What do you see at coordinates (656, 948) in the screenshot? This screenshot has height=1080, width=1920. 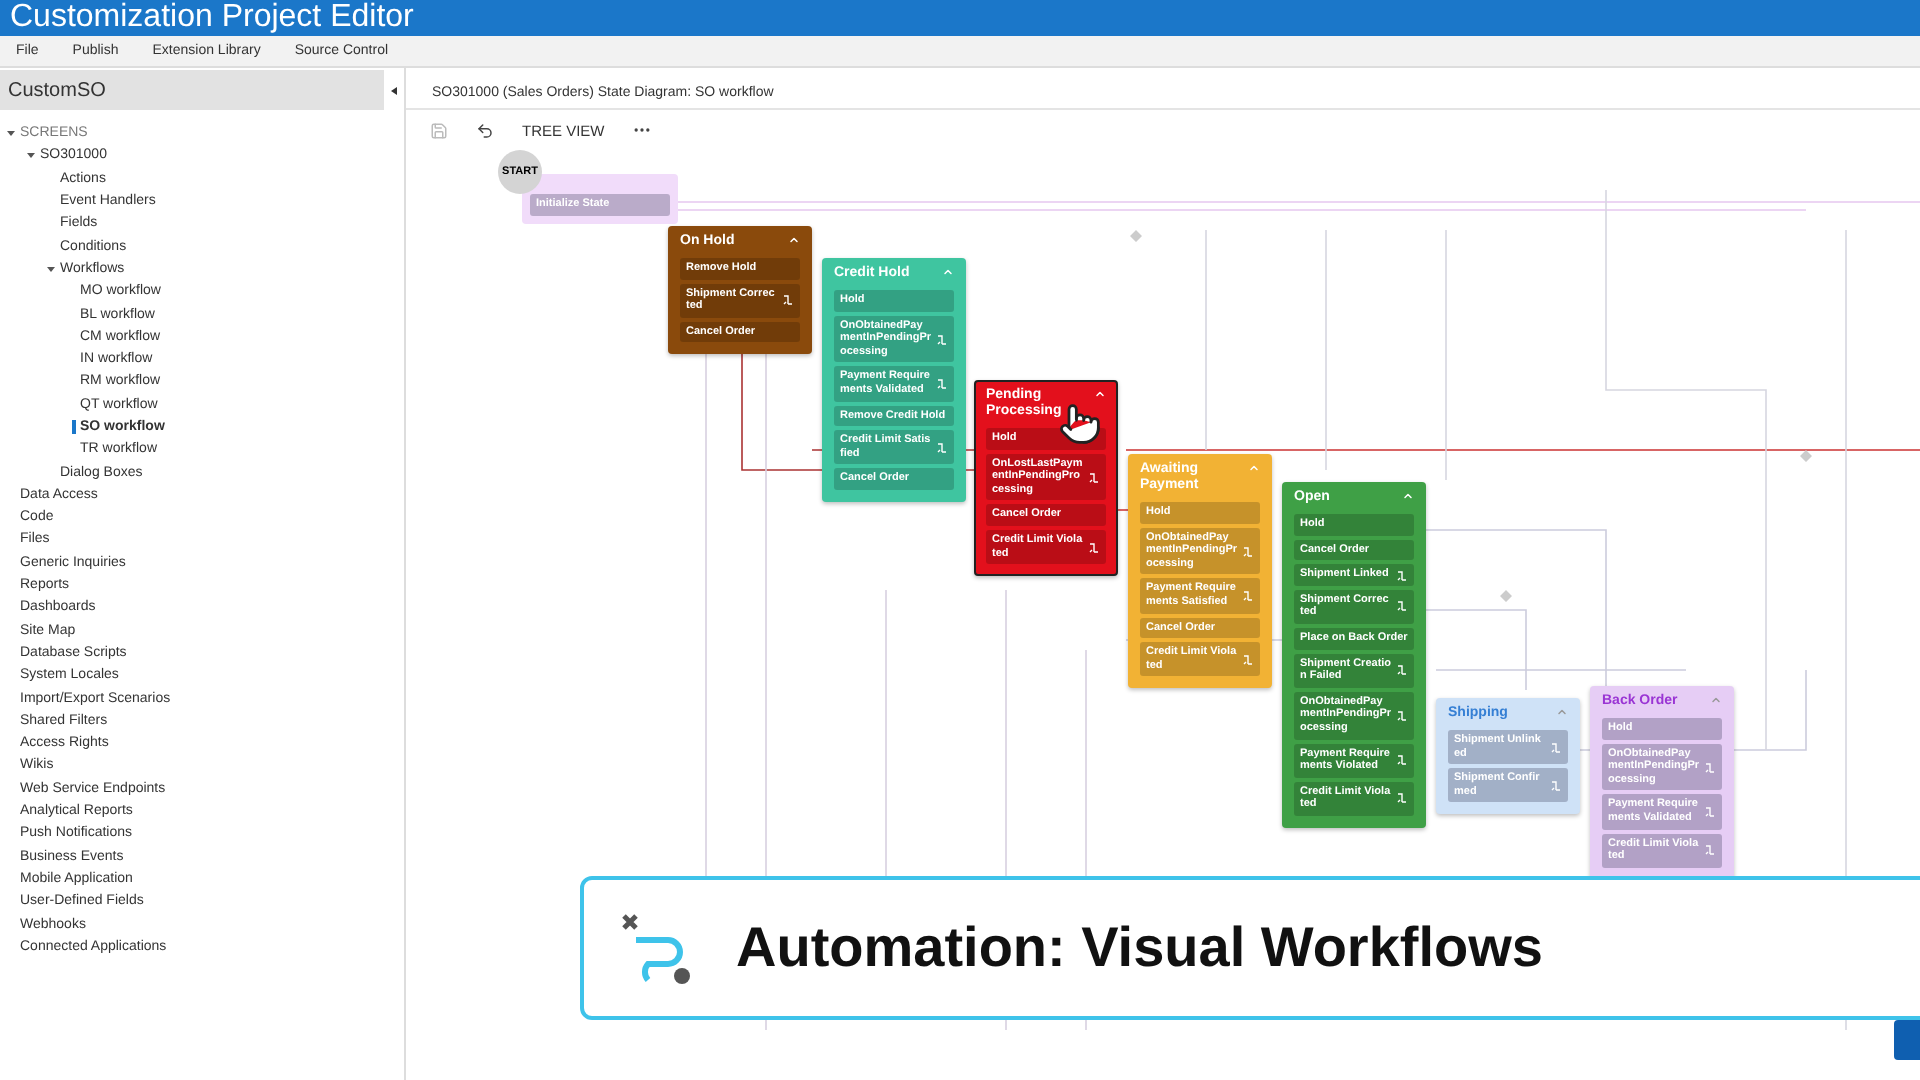 I see `workflow-icon` at bounding box center [656, 948].